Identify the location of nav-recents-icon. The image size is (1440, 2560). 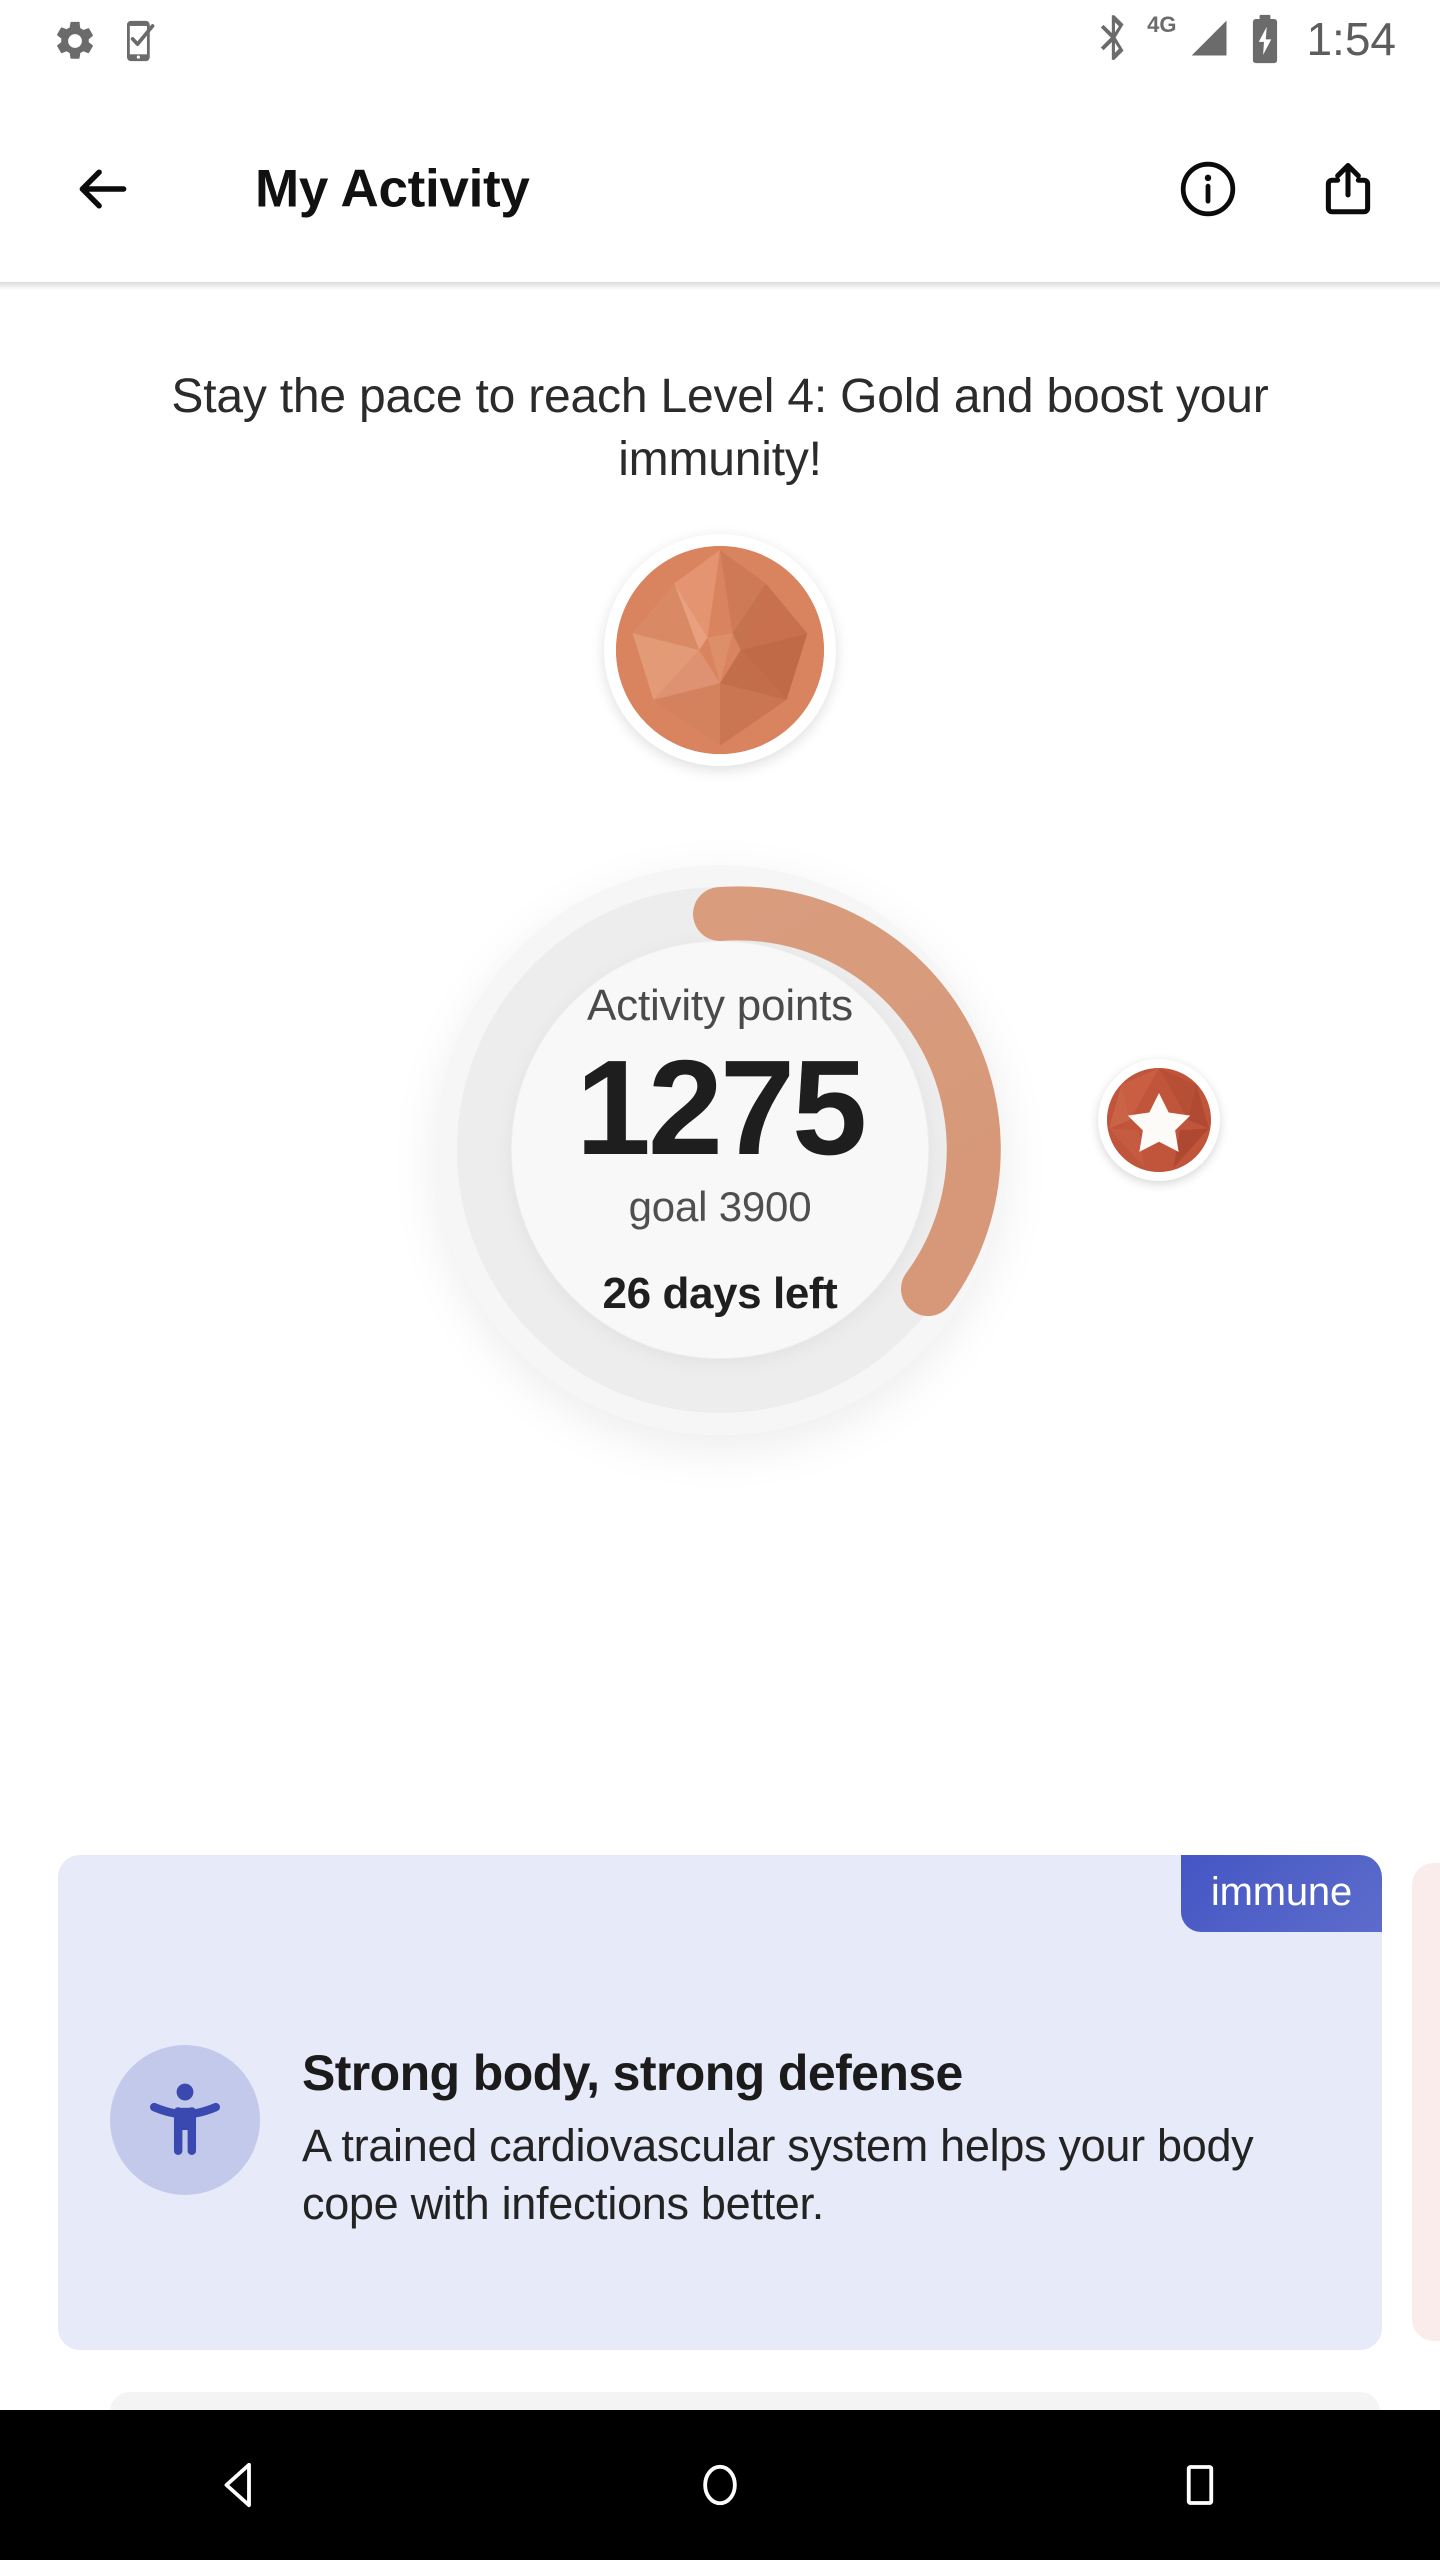
(1200, 2485).